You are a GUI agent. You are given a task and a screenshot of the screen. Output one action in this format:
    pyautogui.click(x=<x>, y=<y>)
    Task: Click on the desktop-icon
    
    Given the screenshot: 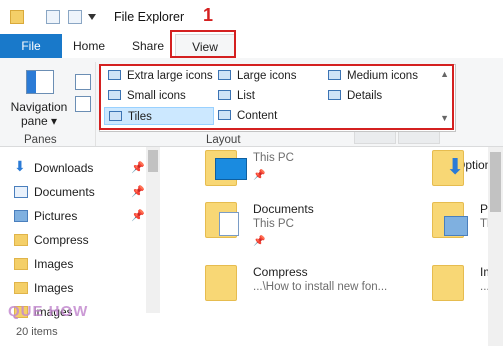 What is the action you would take?
    pyautogui.click(x=231, y=169)
    